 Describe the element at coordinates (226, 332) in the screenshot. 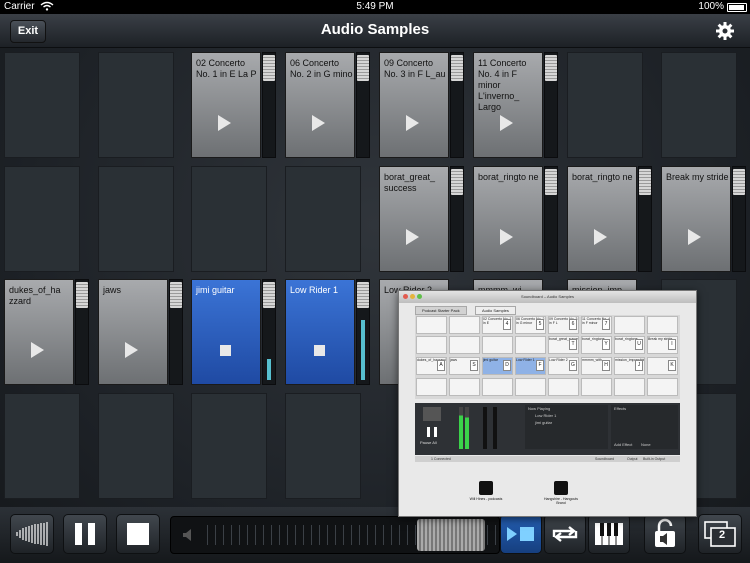

I see `sample-pad-playing: jimi guitar` at that location.